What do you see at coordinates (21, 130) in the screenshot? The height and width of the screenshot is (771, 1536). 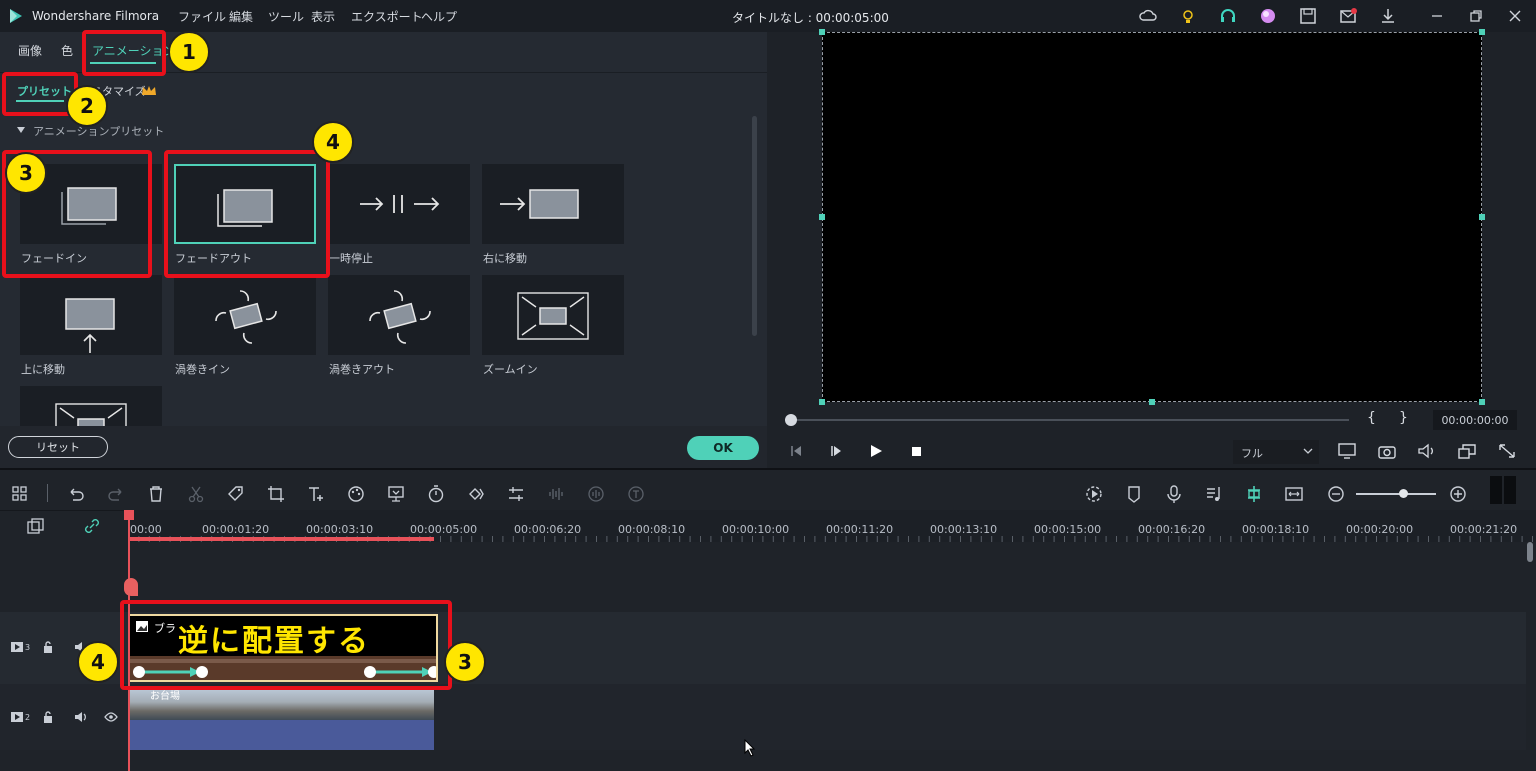 I see `collapse-triangle-icon` at bounding box center [21, 130].